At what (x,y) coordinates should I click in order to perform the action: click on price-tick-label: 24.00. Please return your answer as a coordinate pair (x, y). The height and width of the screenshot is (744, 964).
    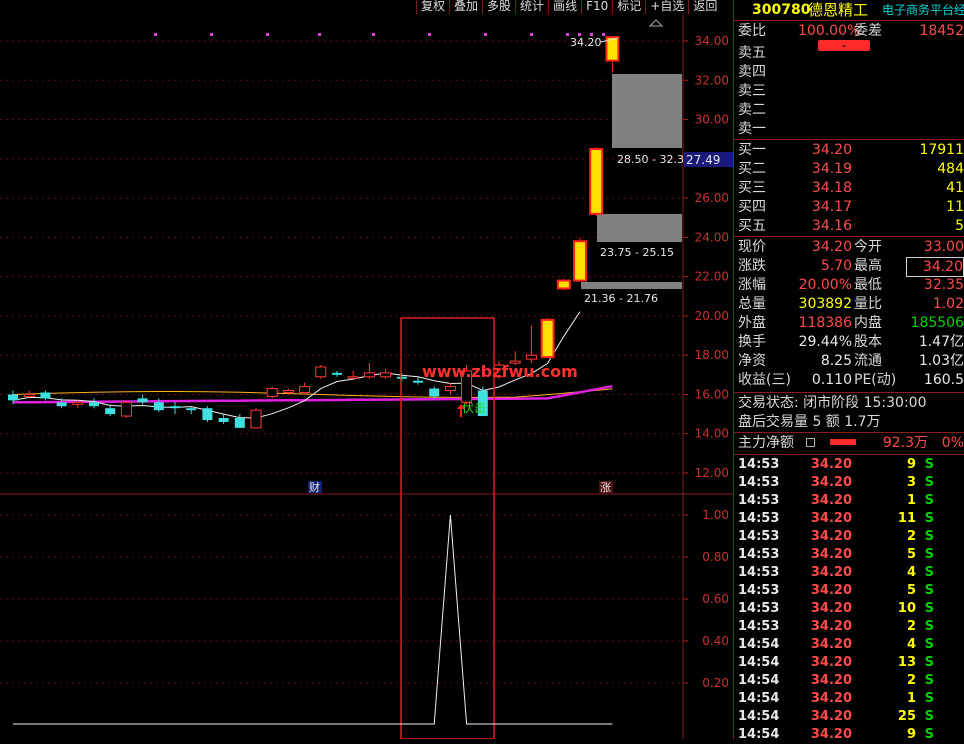
    Looking at the image, I should click on (712, 237).